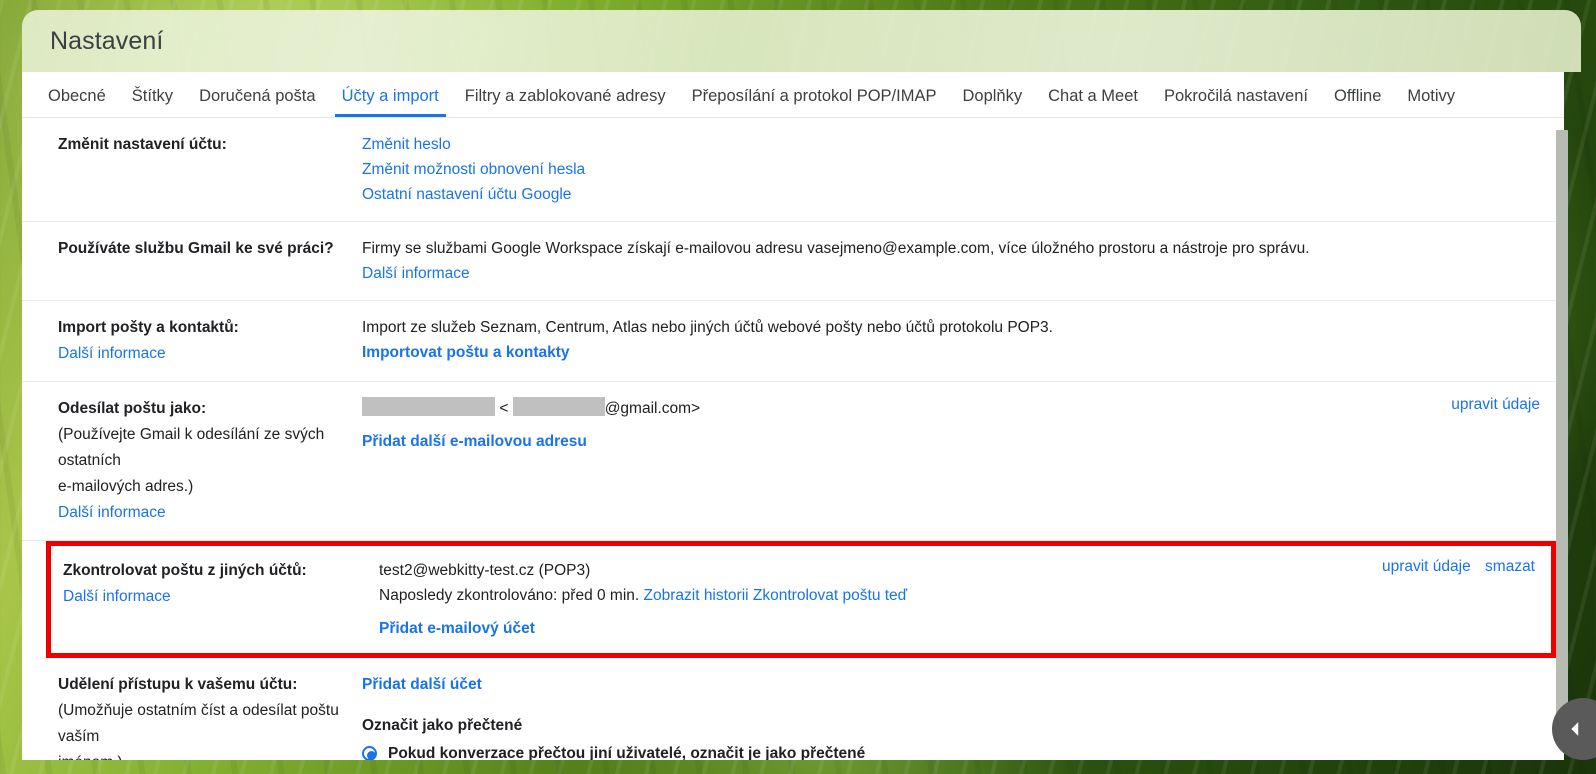 The width and height of the screenshot is (1596, 774). Describe the element at coordinates (1495, 404) in the screenshot. I see `send-as-edit-link: upravit údaje` at that location.